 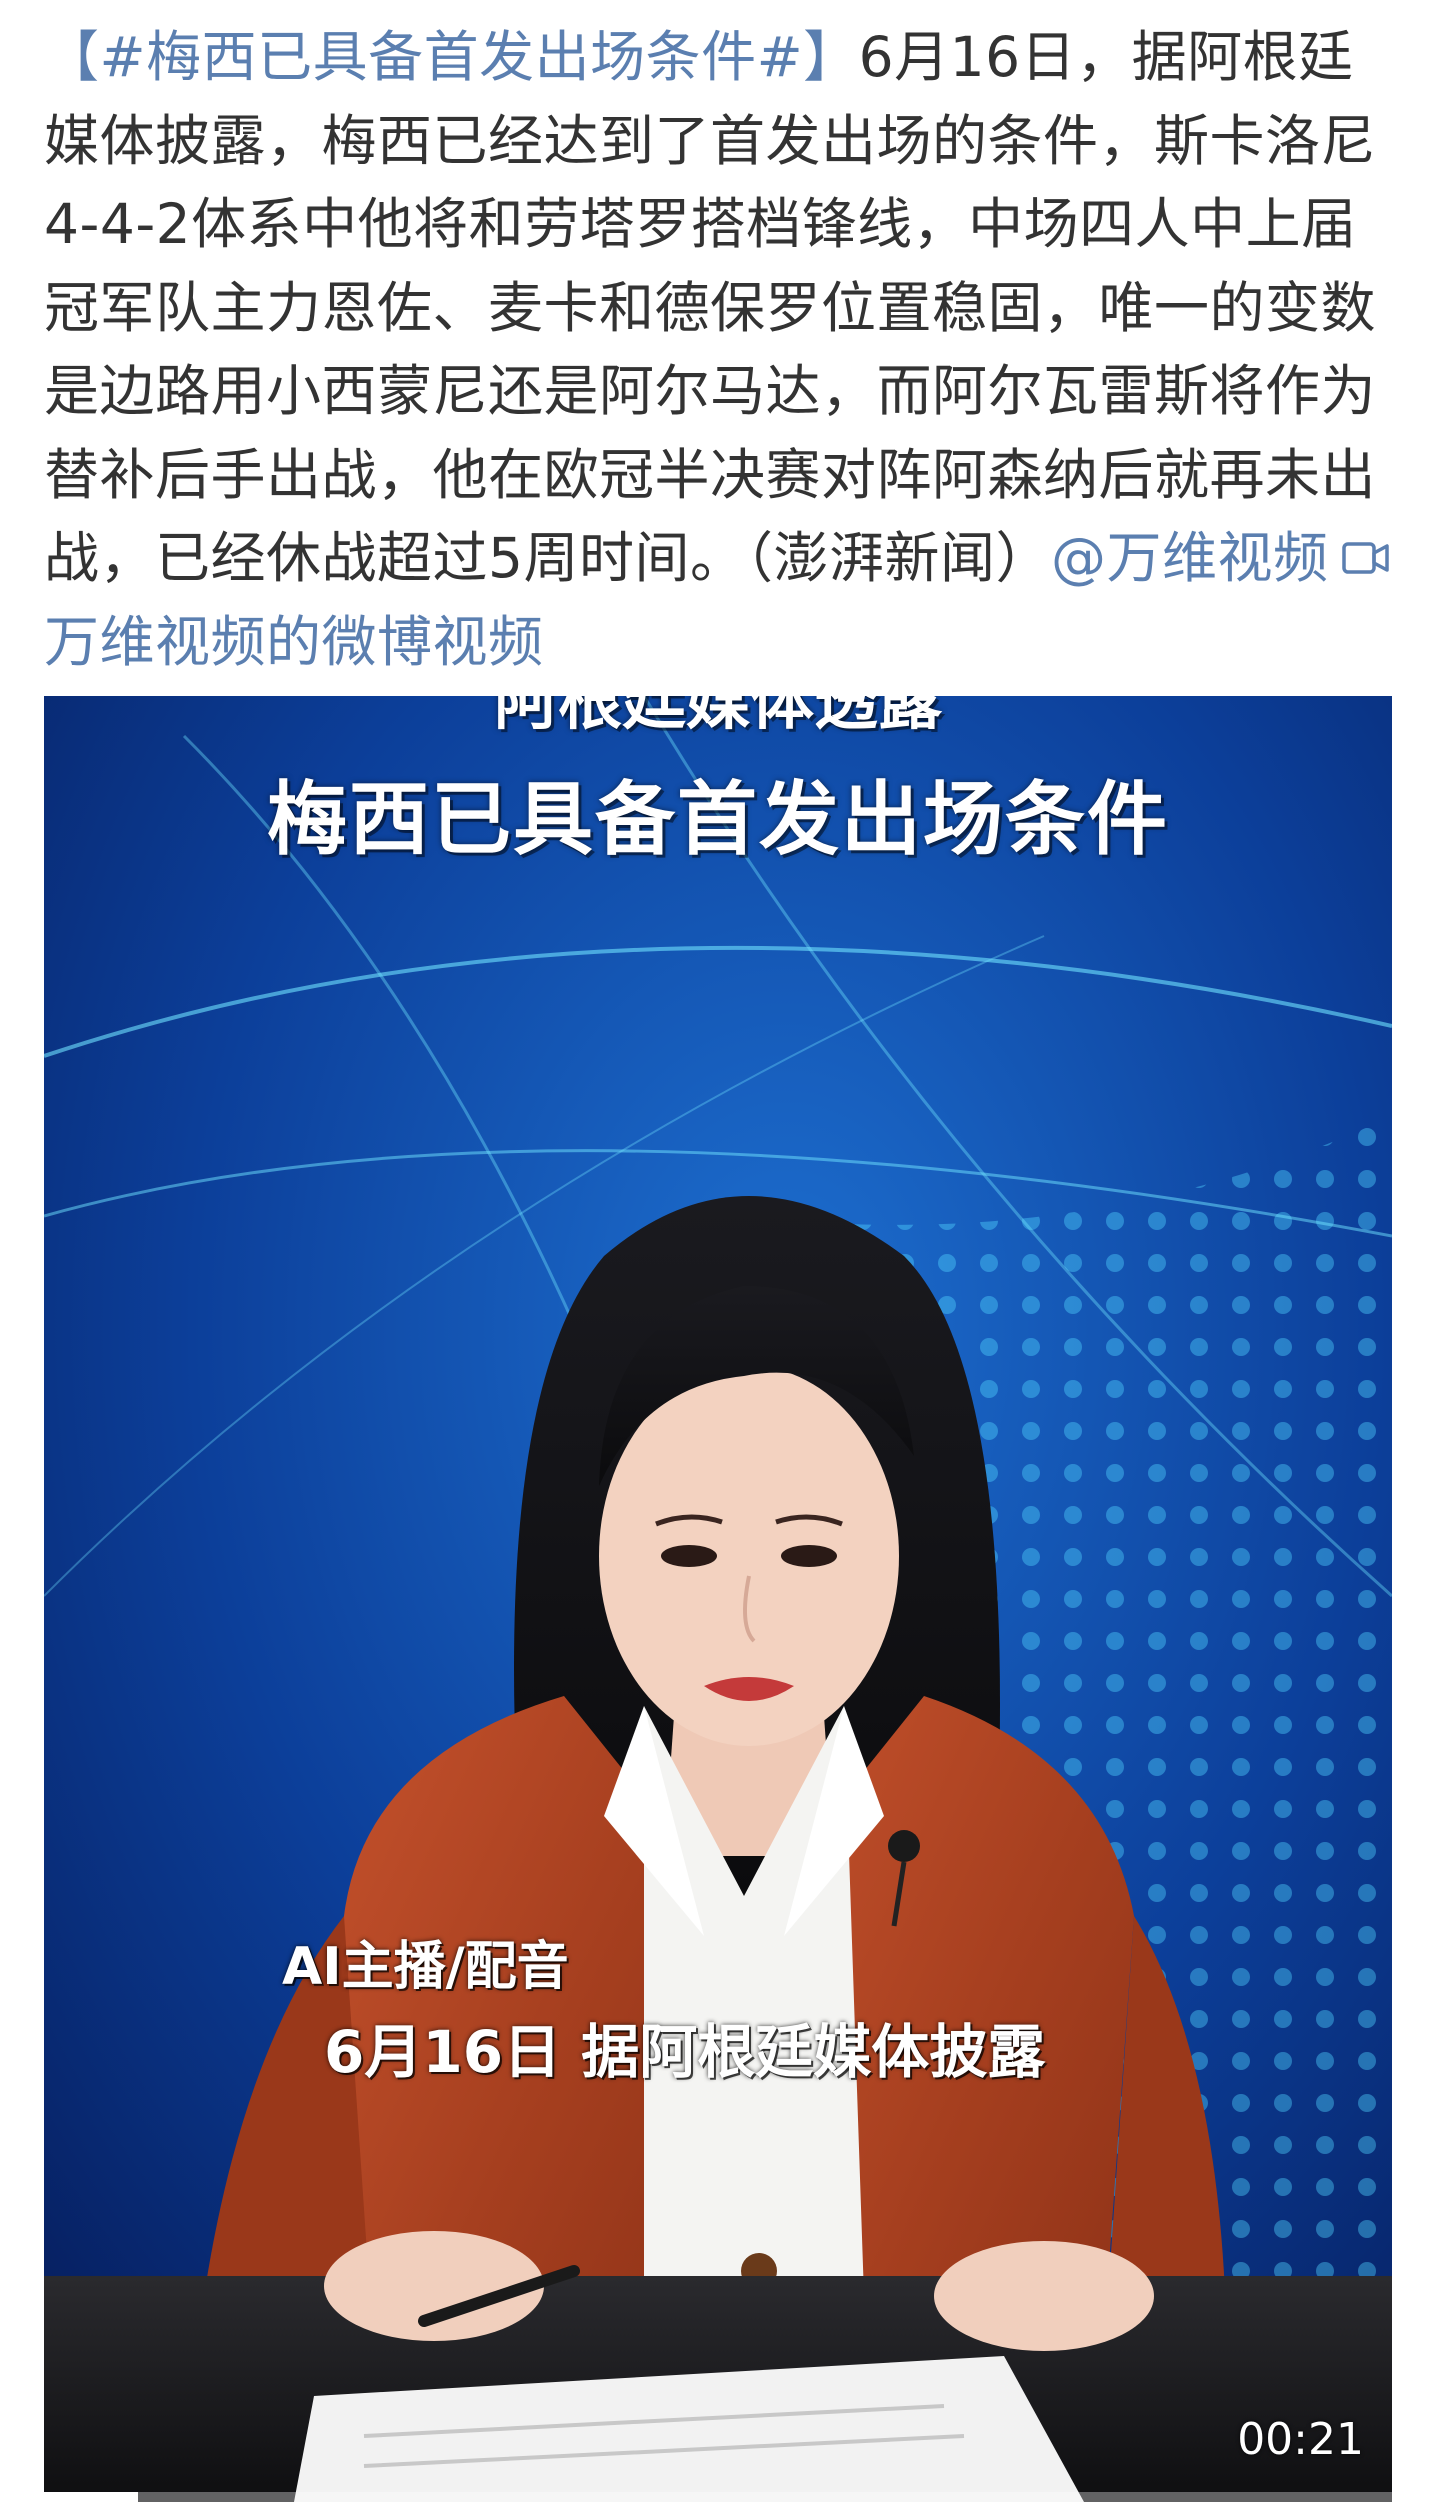 I want to click on mention-link: @万维视频, so click(x=1190, y=558).